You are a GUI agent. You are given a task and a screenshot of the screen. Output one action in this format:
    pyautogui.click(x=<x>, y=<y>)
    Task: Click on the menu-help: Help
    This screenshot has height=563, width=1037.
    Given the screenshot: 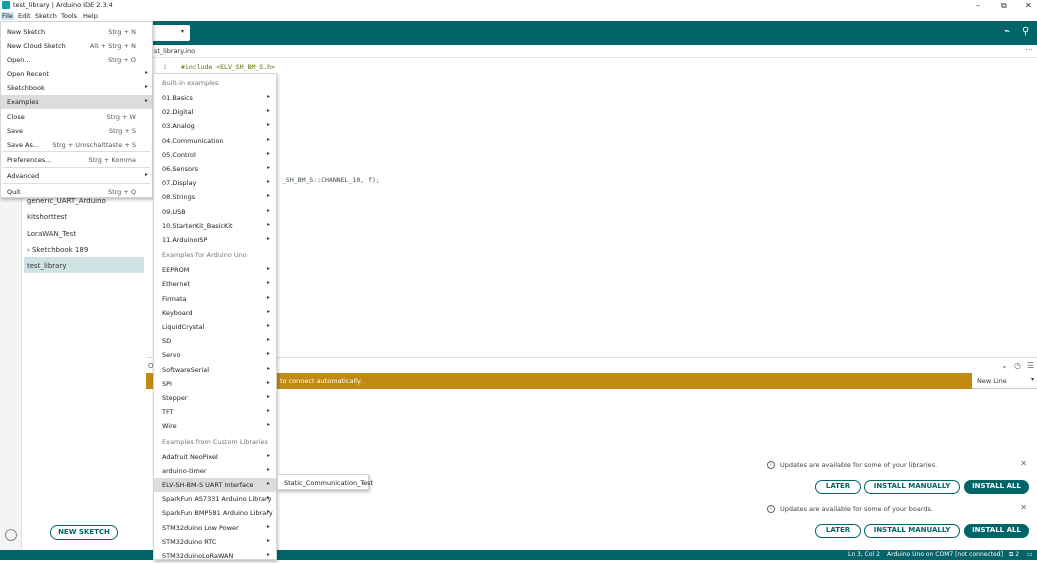 What is the action you would take?
    pyautogui.click(x=90, y=16)
    